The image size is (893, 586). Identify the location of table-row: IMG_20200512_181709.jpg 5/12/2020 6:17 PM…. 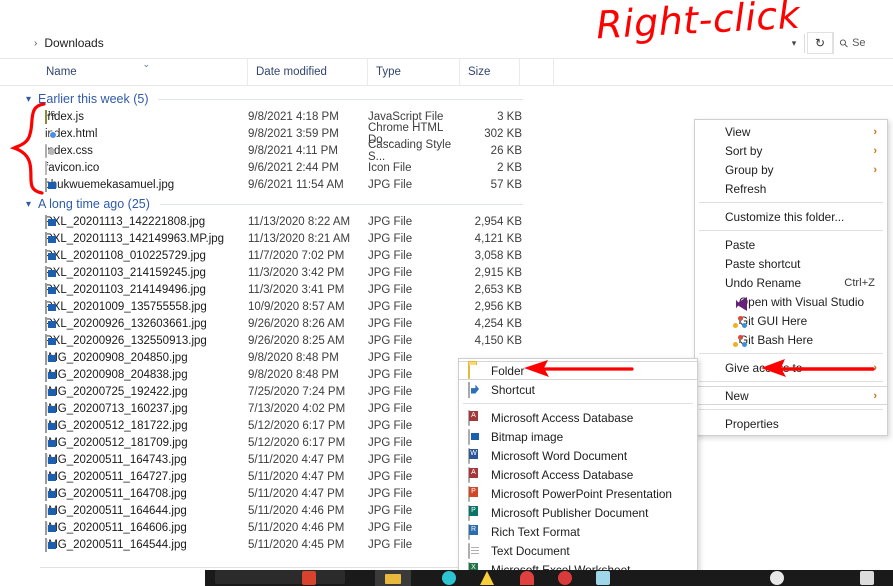
(446, 442).